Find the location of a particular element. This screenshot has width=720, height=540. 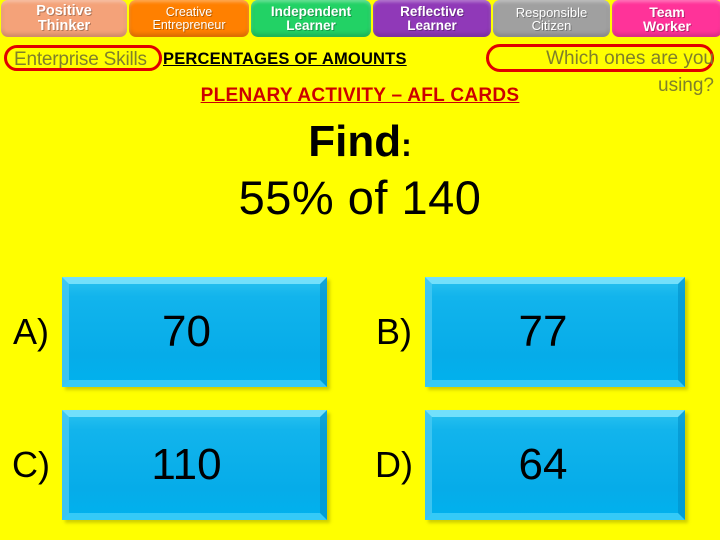

skill-tab-line1: Reflective is located at coordinates (432, 11).